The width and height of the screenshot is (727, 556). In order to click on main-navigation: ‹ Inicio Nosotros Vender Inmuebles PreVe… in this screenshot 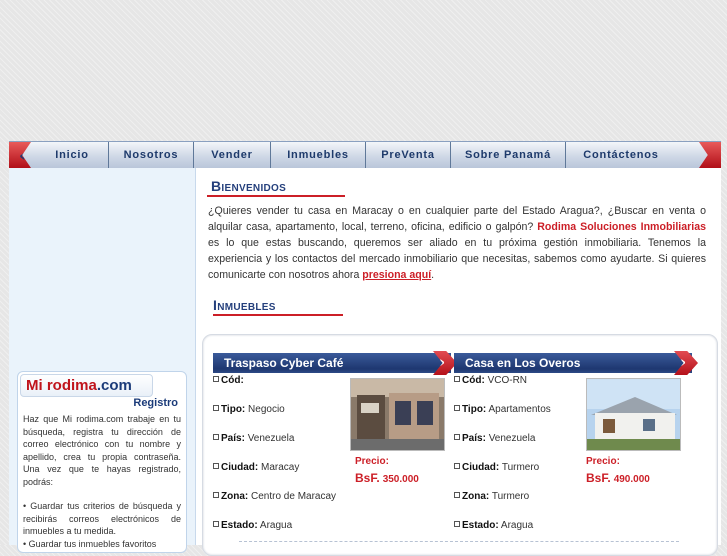, I will do `click(365, 155)`.